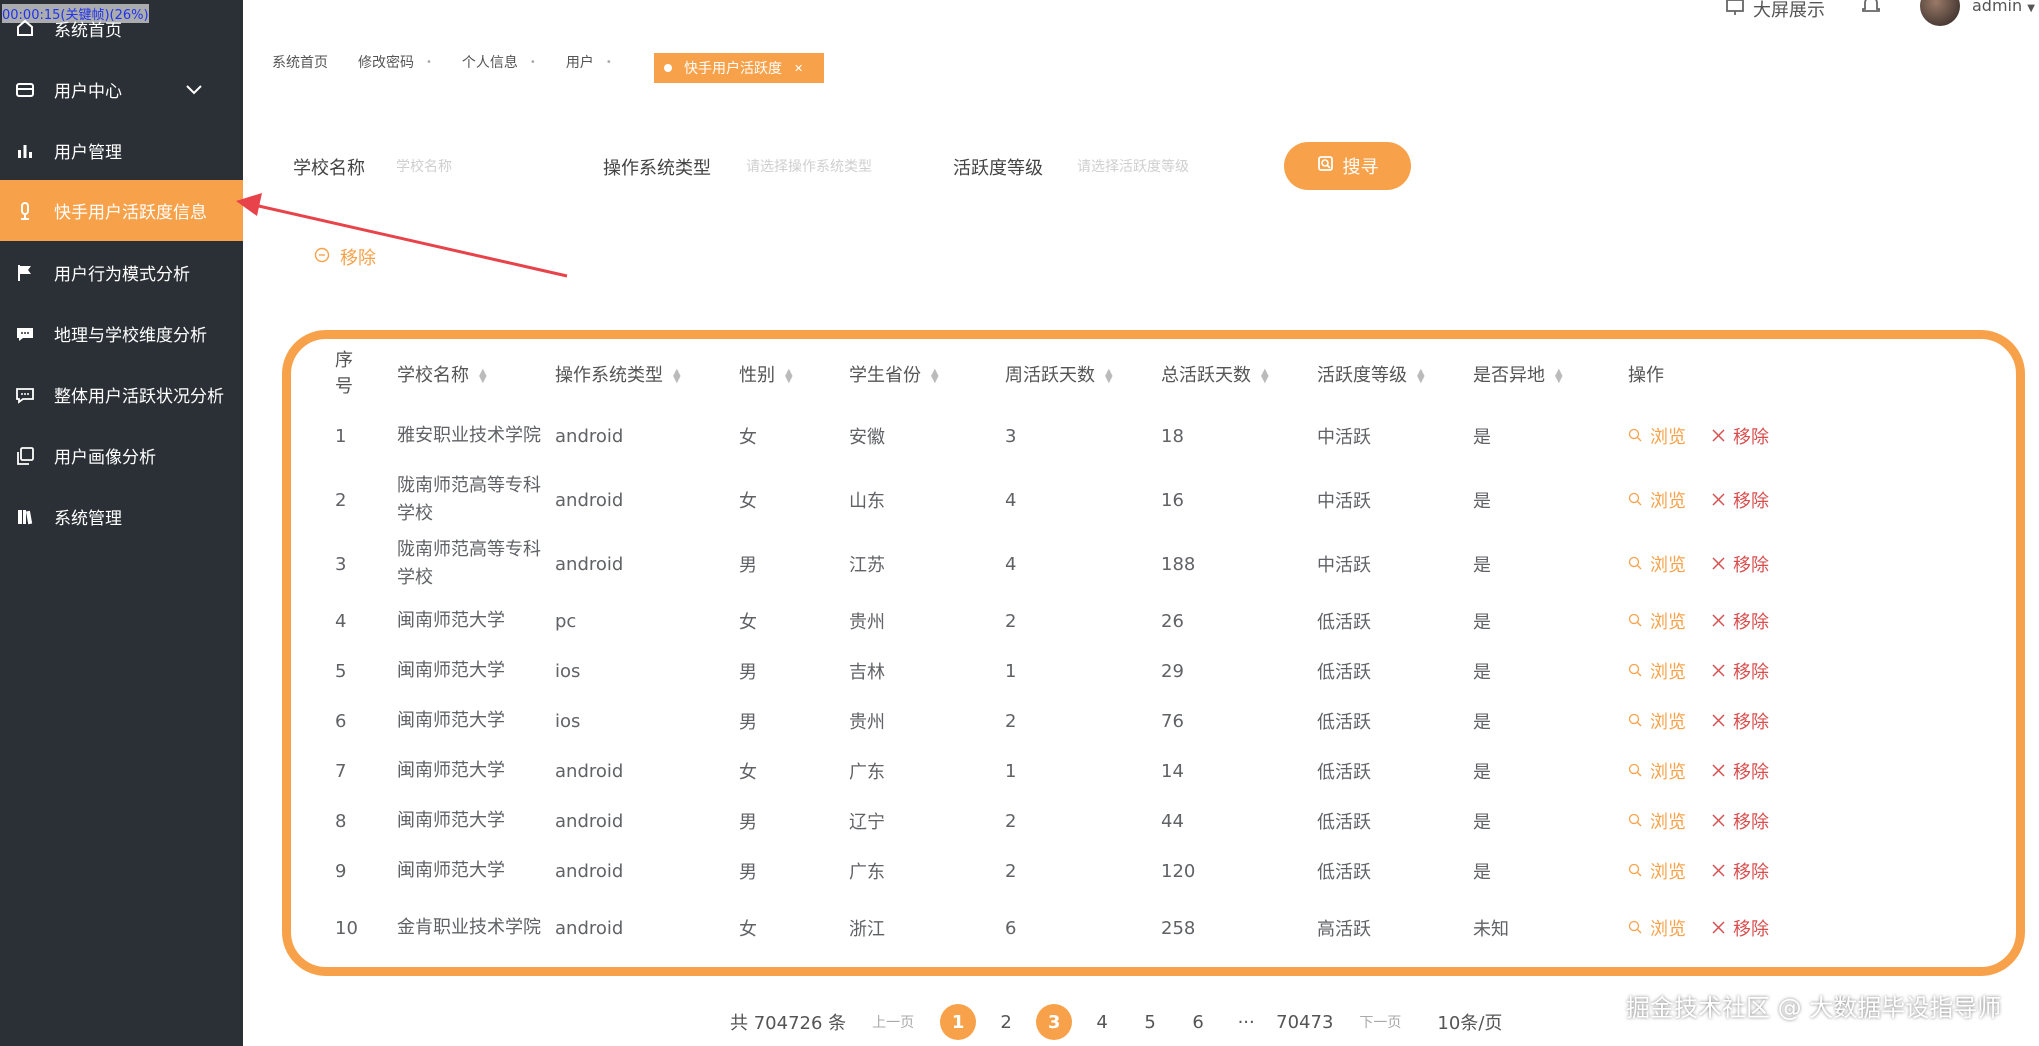 The image size is (2039, 1046). What do you see at coordinates (483, 376) in the screenshot?
I see `sort-icon: ▲ ▼` at bounding box center [483, 376].